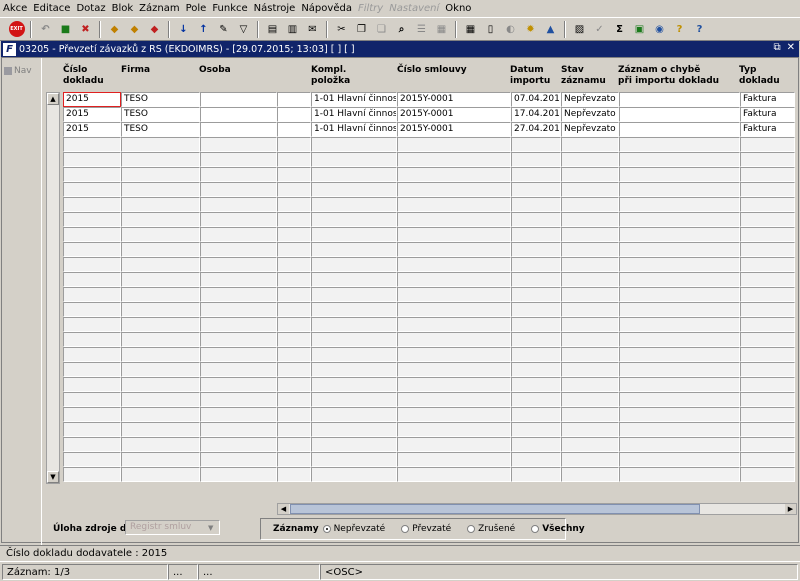 The height and width of the screenshot is (581, 800). I want to click on menu-item: Blok, so click(123, 8).